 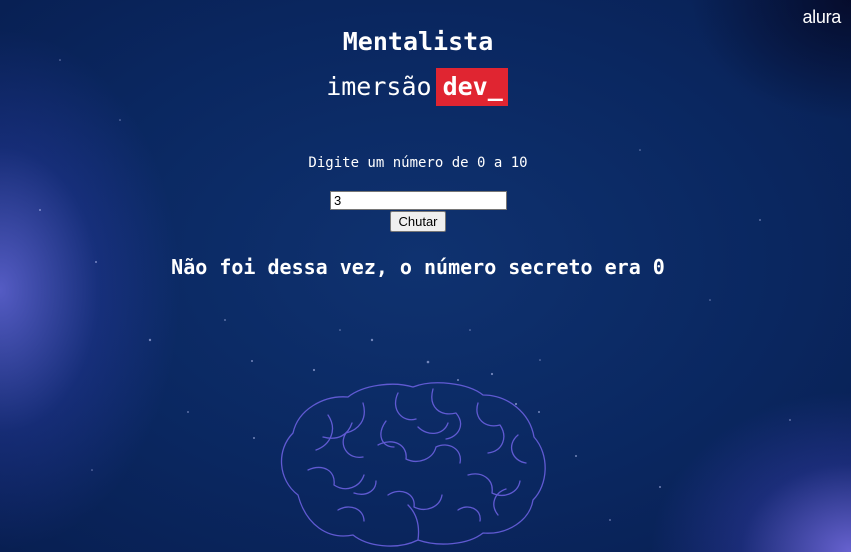 I want to click on logo-word: imersão, so click(x=379, y=86).